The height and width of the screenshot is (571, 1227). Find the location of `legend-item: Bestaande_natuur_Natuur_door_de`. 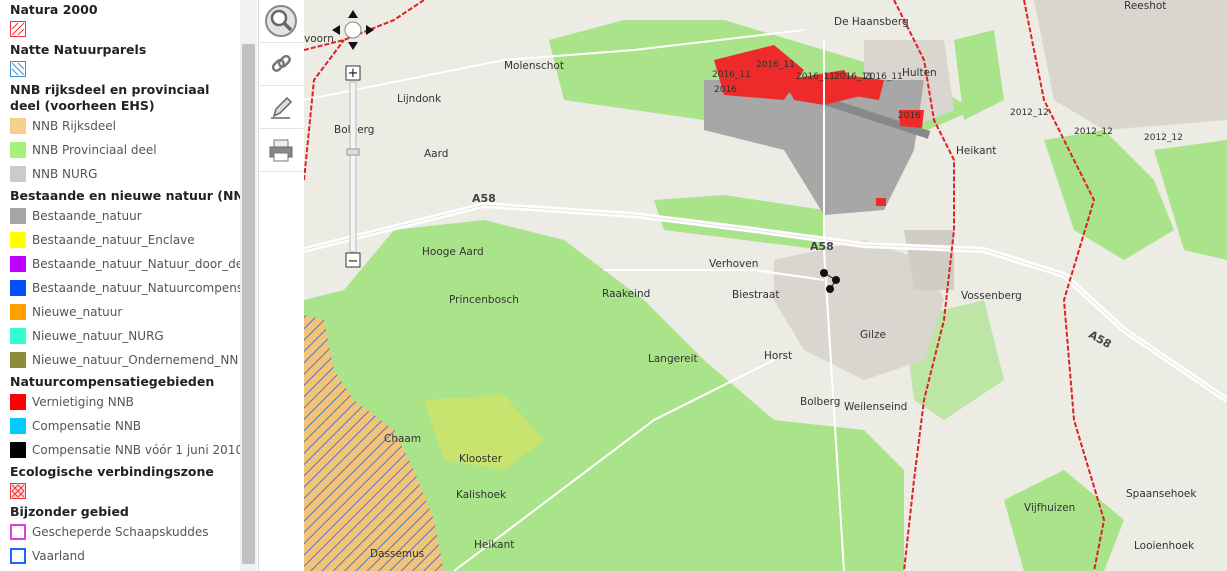

legend-item: Bestaande_natuur_Natuur_door_de is located at coordinates (120, 264).